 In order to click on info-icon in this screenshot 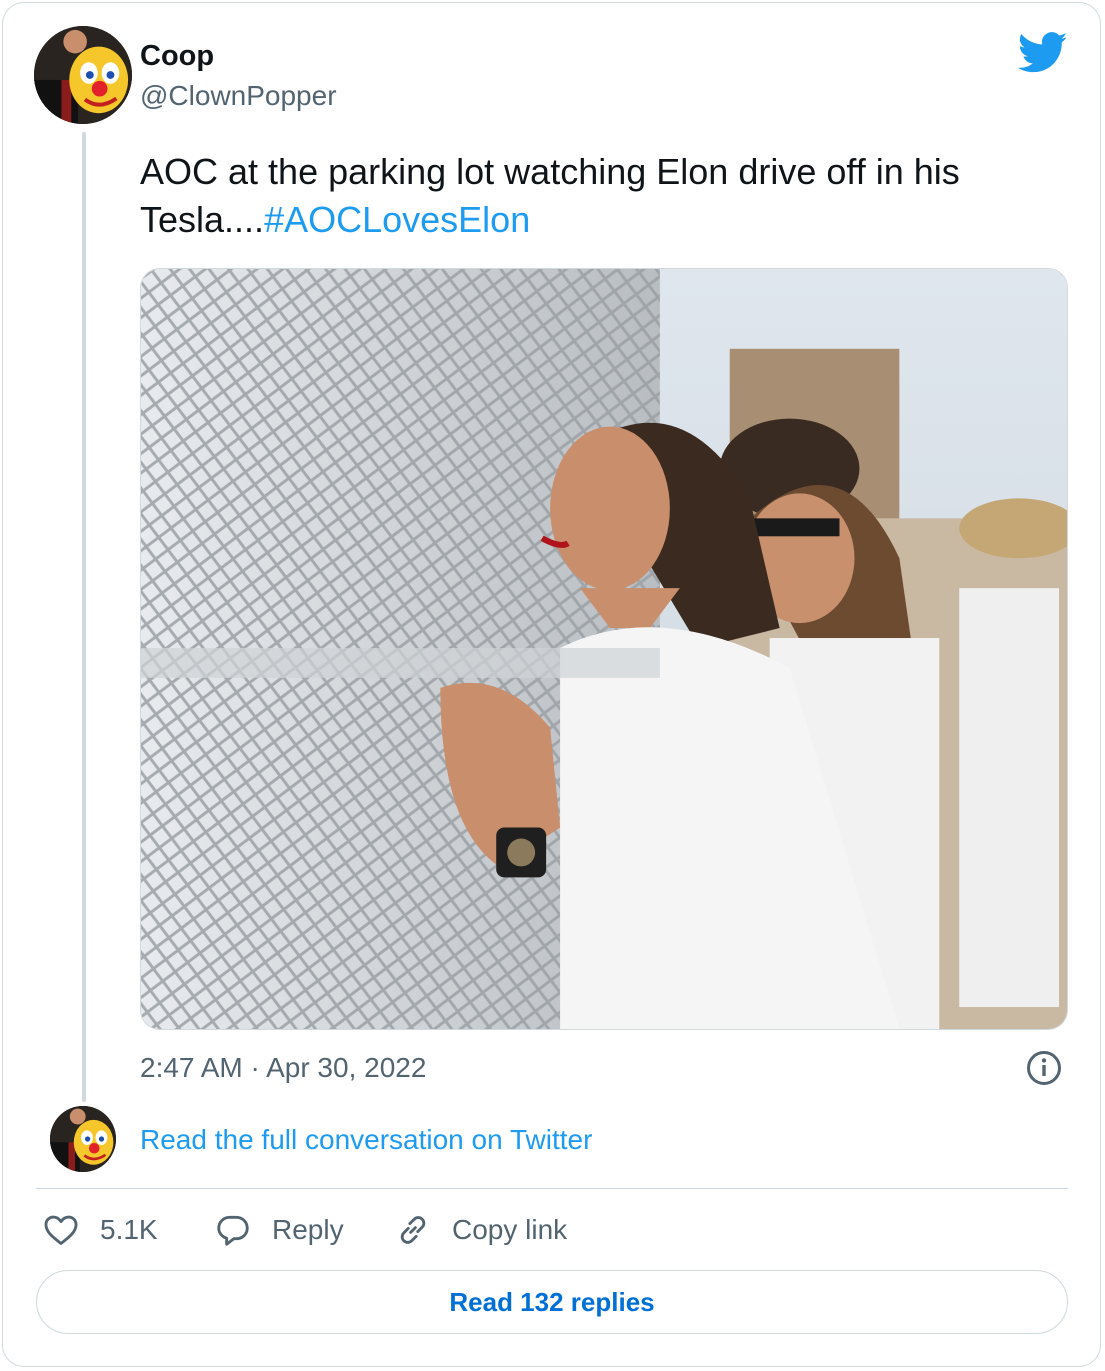, I will do `click(1044, 1068)`.